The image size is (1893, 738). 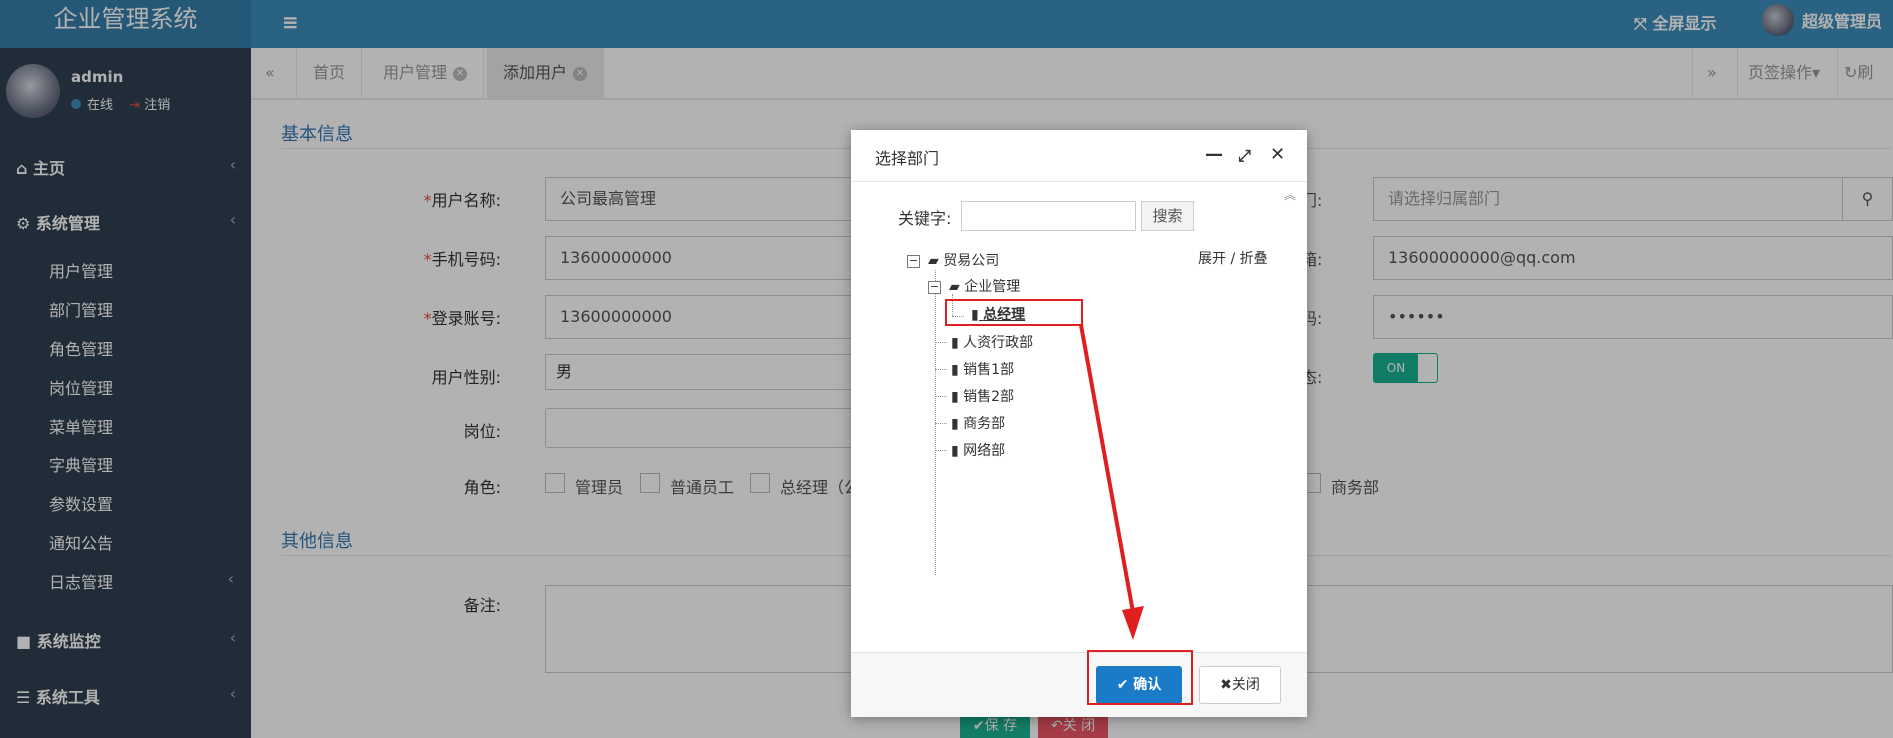 I want to click on tree-node-label: 企业管理, so click(x=992, y=287).